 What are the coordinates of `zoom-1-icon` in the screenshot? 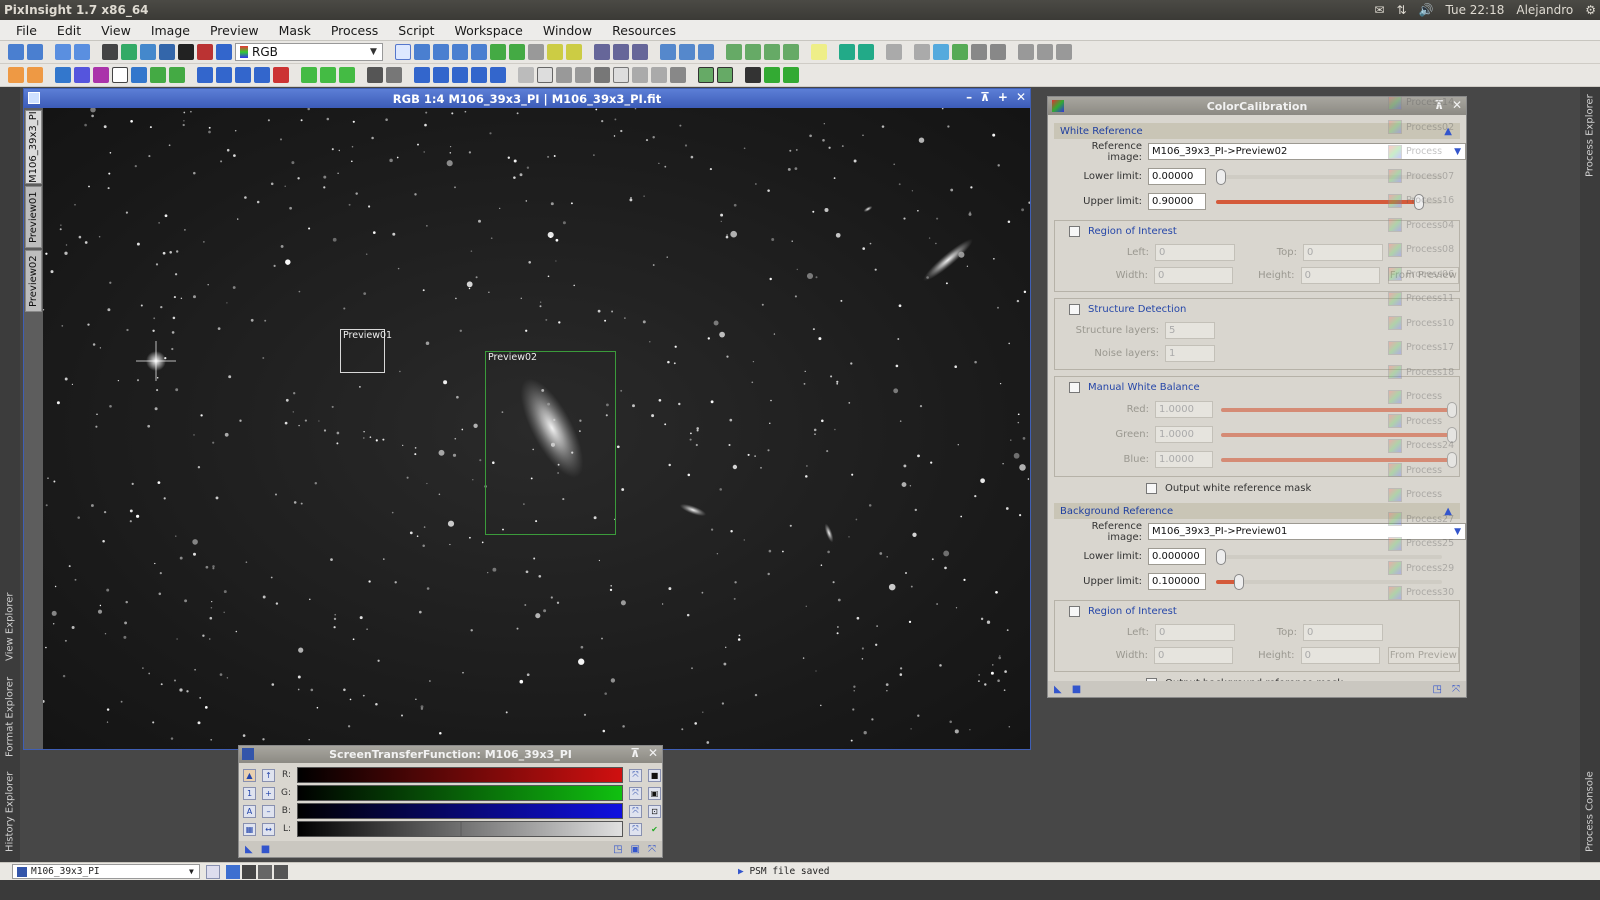 It's located at (602, 52).